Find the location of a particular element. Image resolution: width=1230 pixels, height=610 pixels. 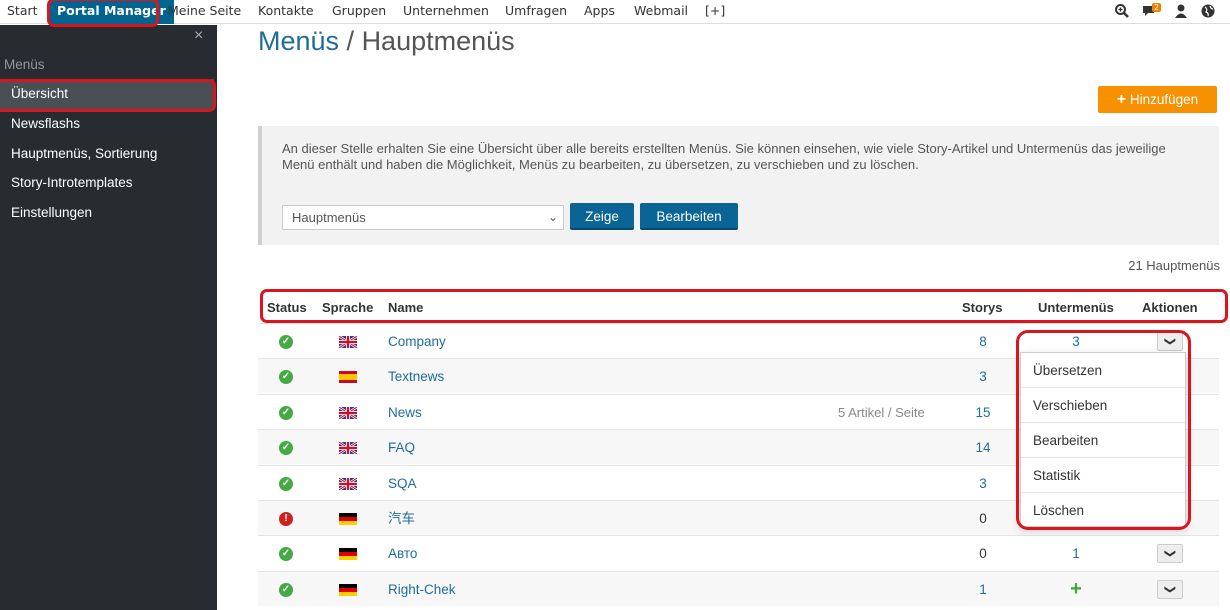

nav-umfragen: Umfragen is located at coordinates (536, 12).